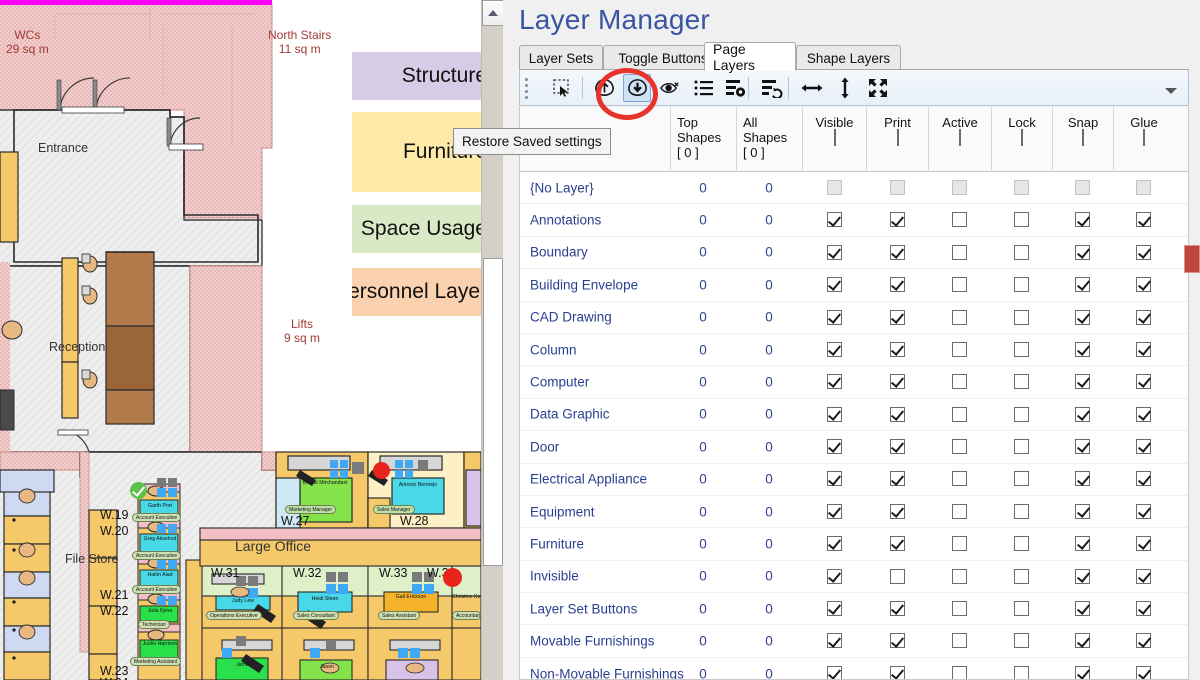 This screenshot has width=1200, height=680. I want to click on table-row: Layer Set Buttons 0 0, so click(854, 609).